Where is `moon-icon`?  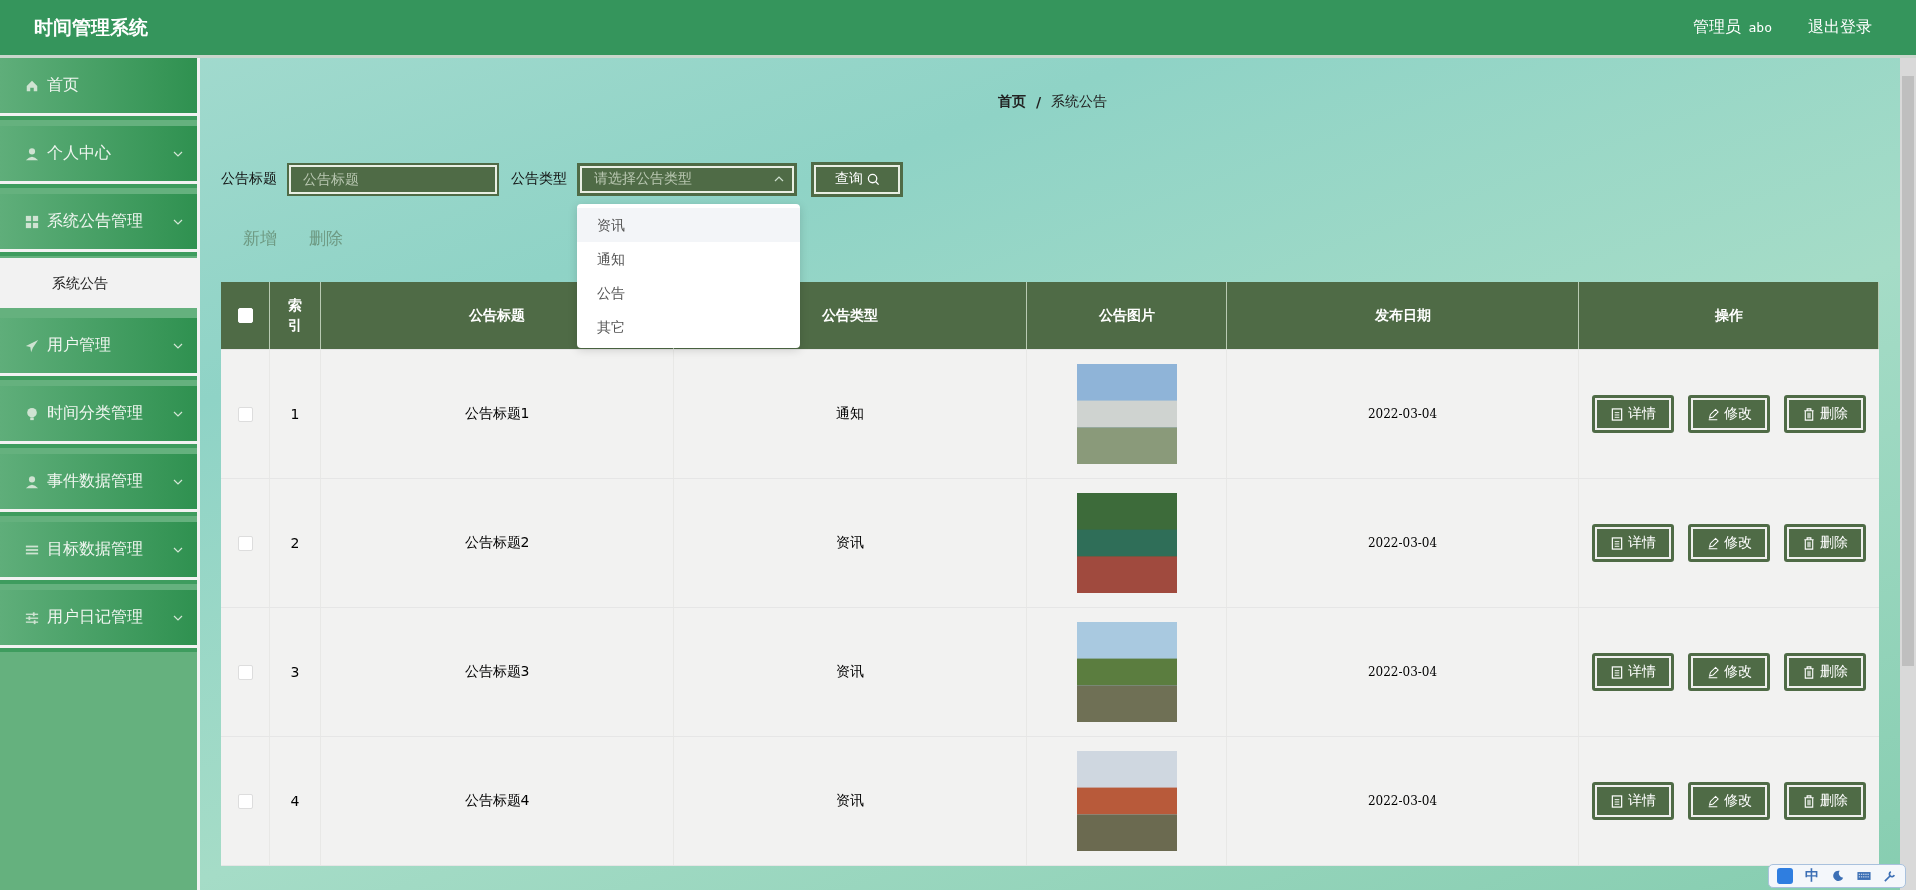 moon-icon is located at coordinates (1838, 876).